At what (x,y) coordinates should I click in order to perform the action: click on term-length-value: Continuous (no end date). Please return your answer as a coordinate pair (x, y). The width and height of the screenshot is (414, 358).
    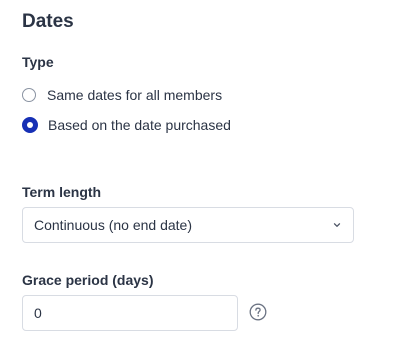
    Looking at the image, I should click on (113, 225).